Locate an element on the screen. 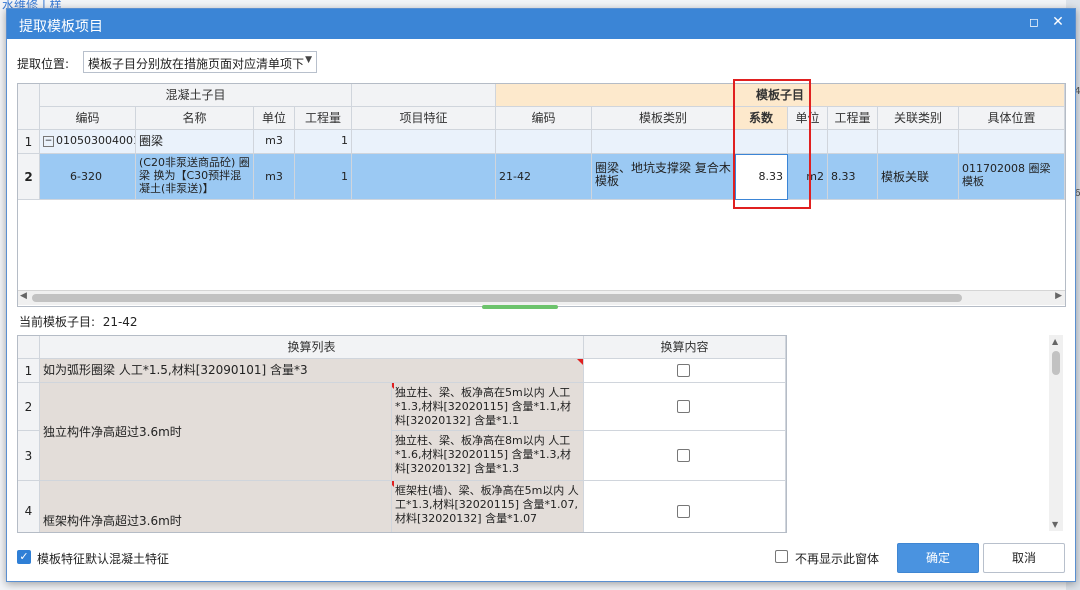 The image size is (1080, 590). scroll-right-icon: ▶ is located at coordinates (1058, 296).